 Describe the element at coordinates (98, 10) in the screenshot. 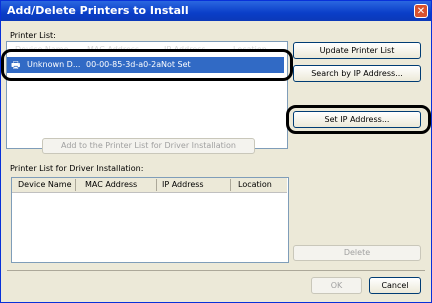

I see `dialog-title: Add/Delete Printers to Install` at that location.